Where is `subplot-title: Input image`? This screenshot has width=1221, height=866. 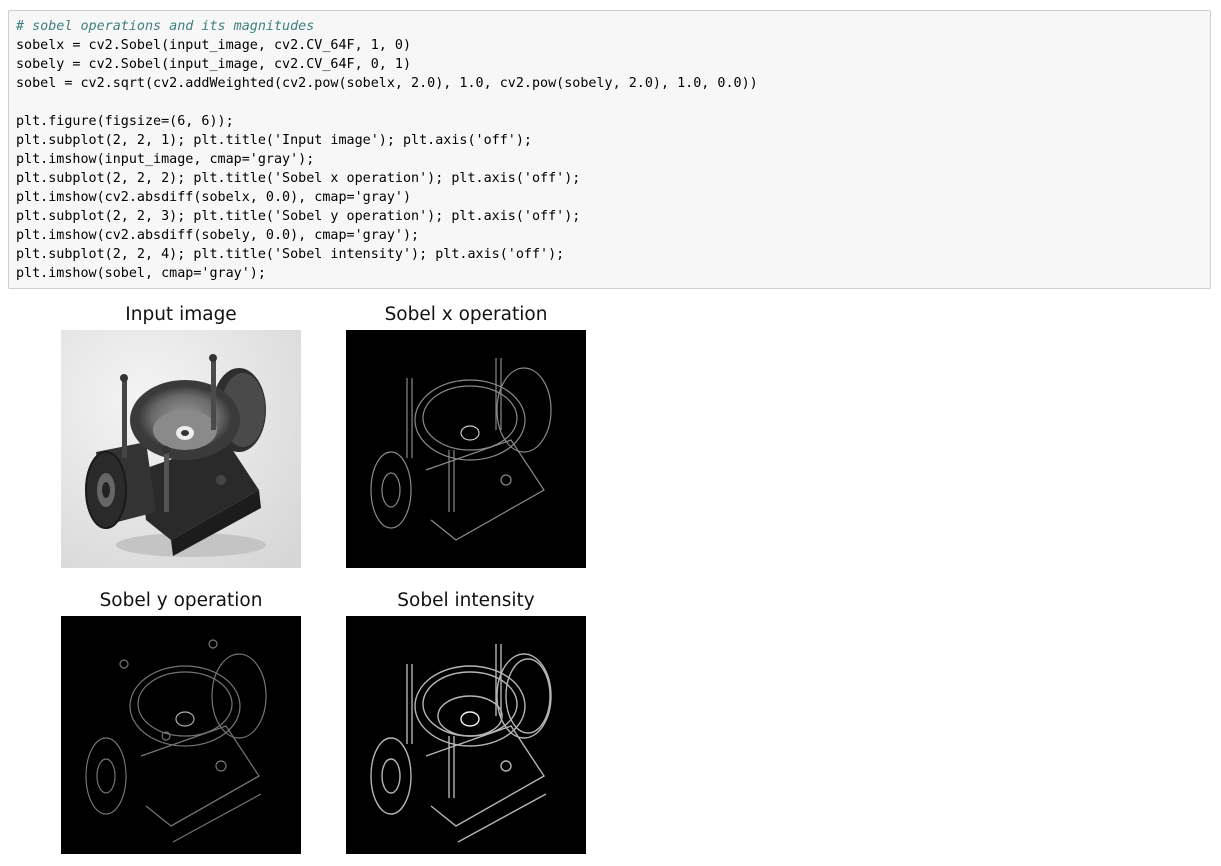
subplot-title: Input image is located at coordinates (181, 314).